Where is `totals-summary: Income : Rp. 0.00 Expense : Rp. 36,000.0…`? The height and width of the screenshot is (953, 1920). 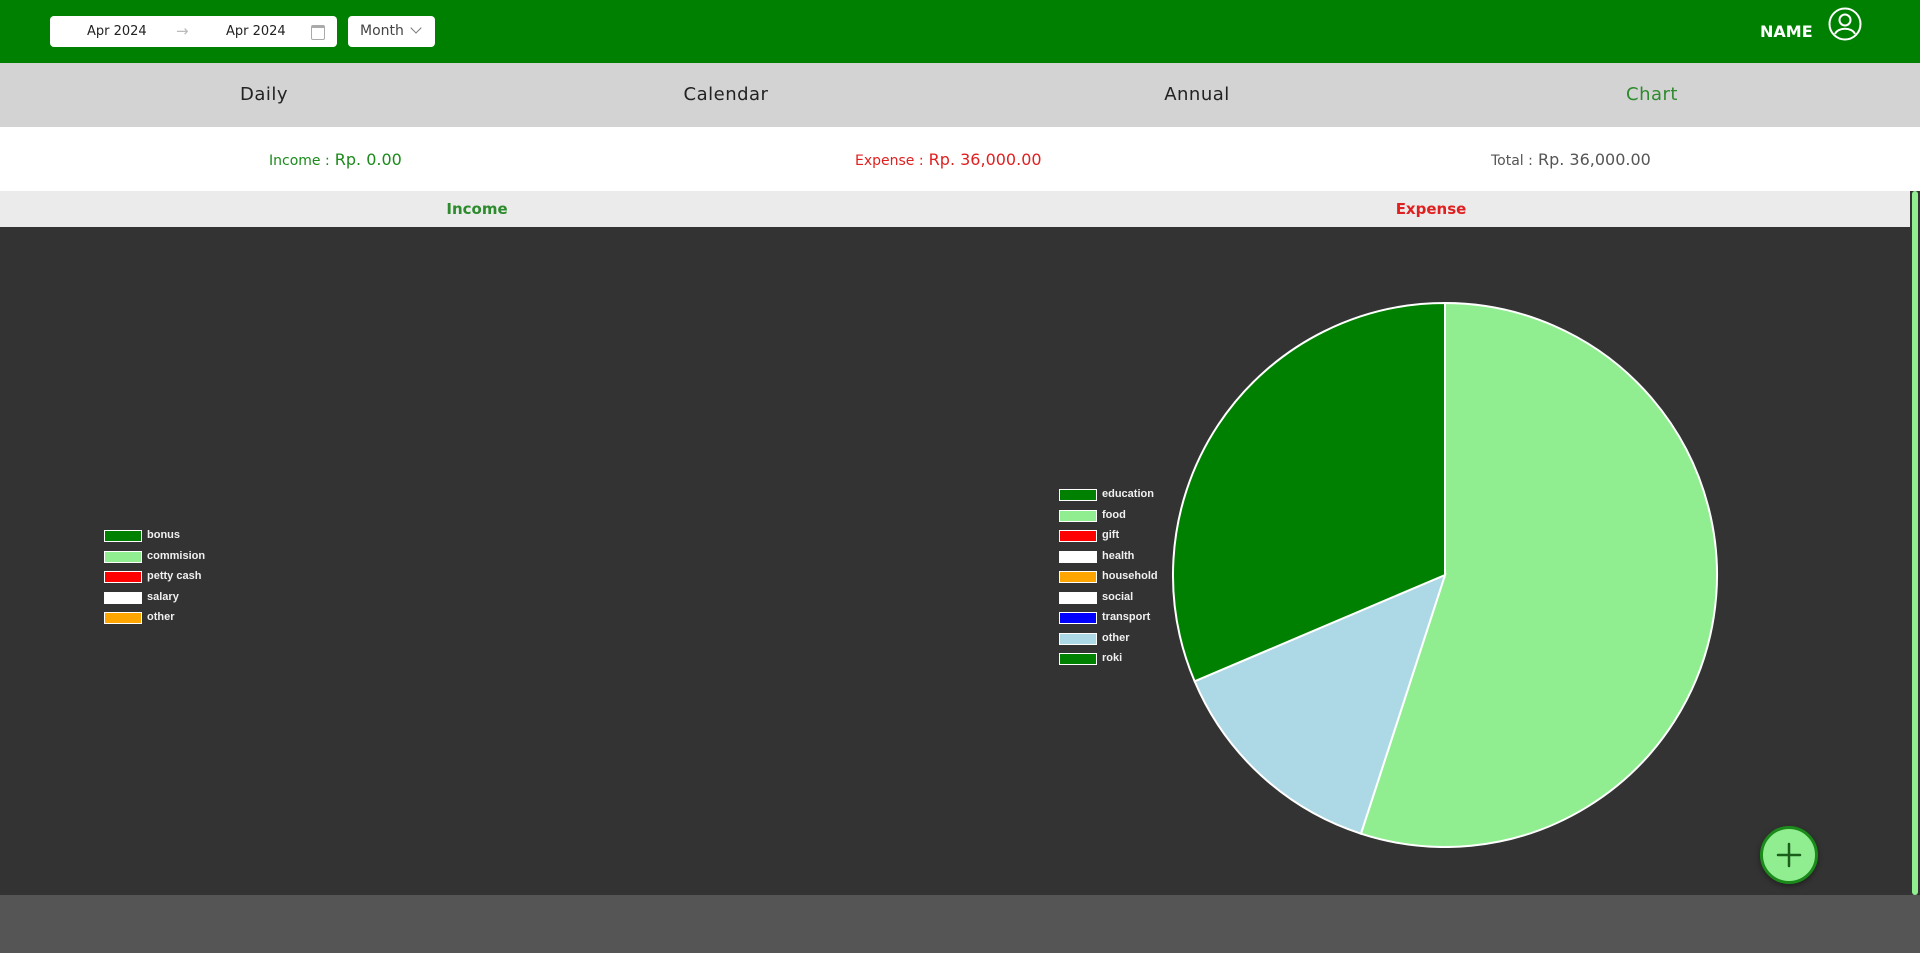
totals-summary: Income : Rp. 0.00 Expense : Rp. 36,000.0… is located at coordinates (960, 159).